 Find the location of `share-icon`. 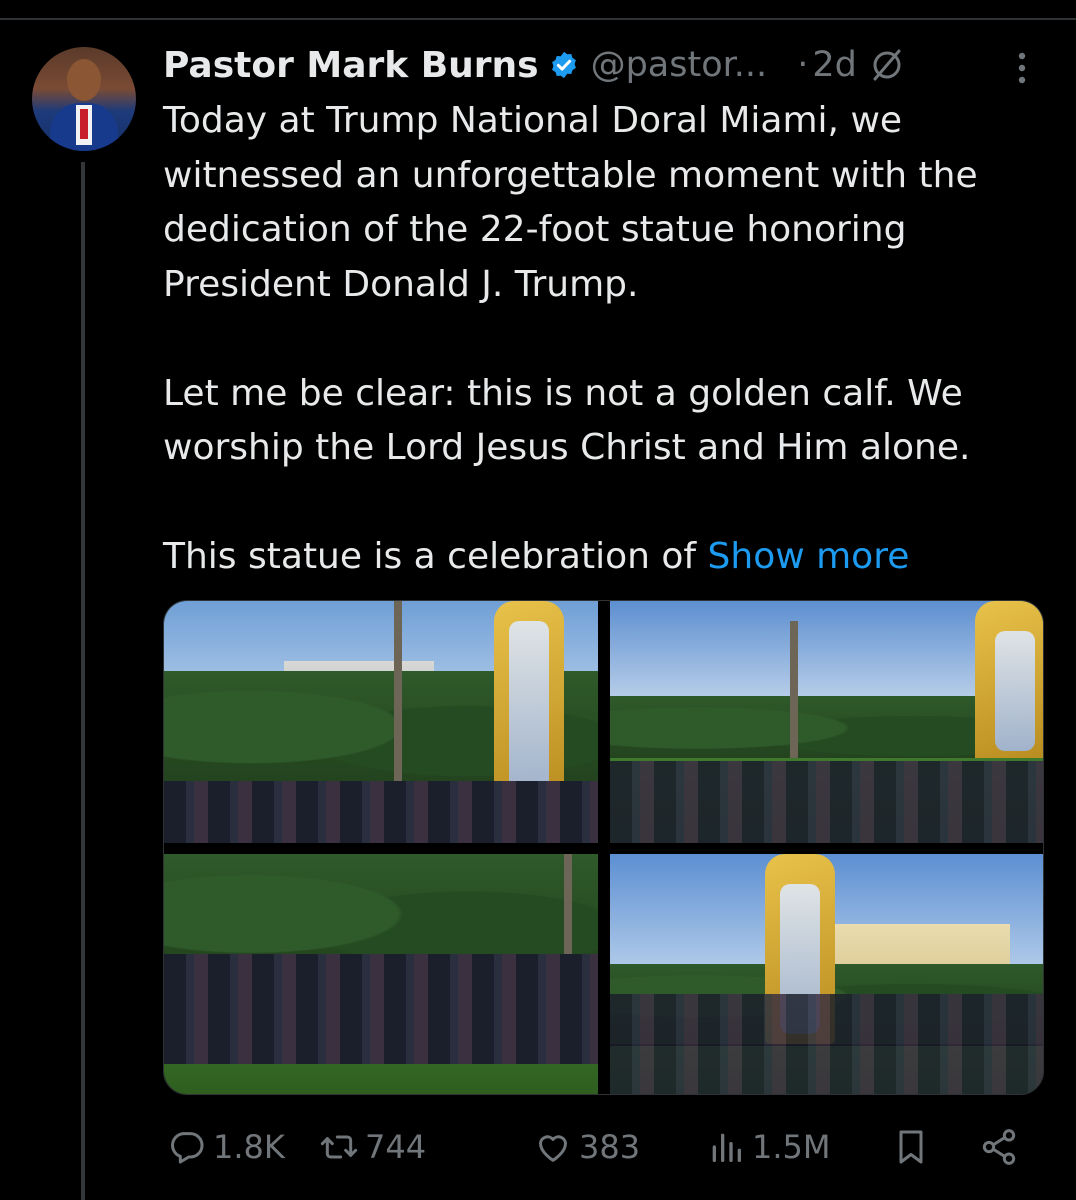

share-icon is located at coordinates (999, 1147).